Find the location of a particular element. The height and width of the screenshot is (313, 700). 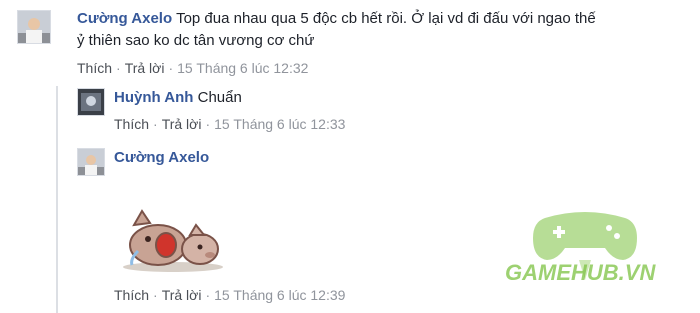

comment-text-line-2: ỷ thiên sao ko dc tân vương cơ chứ is located at coordinates (195, 41).